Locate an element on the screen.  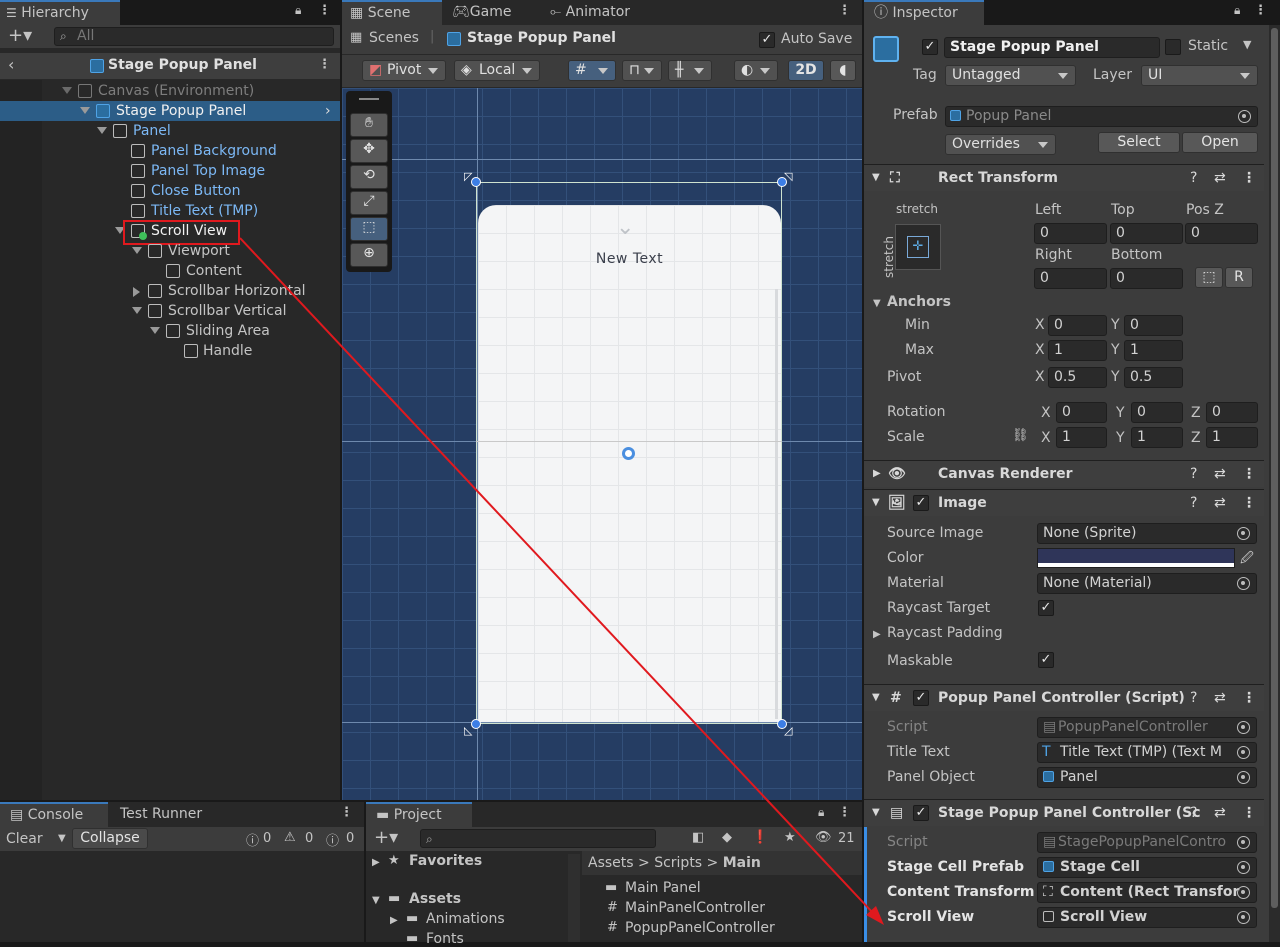
corner-handle-tl is located at coordinates (476, 182).